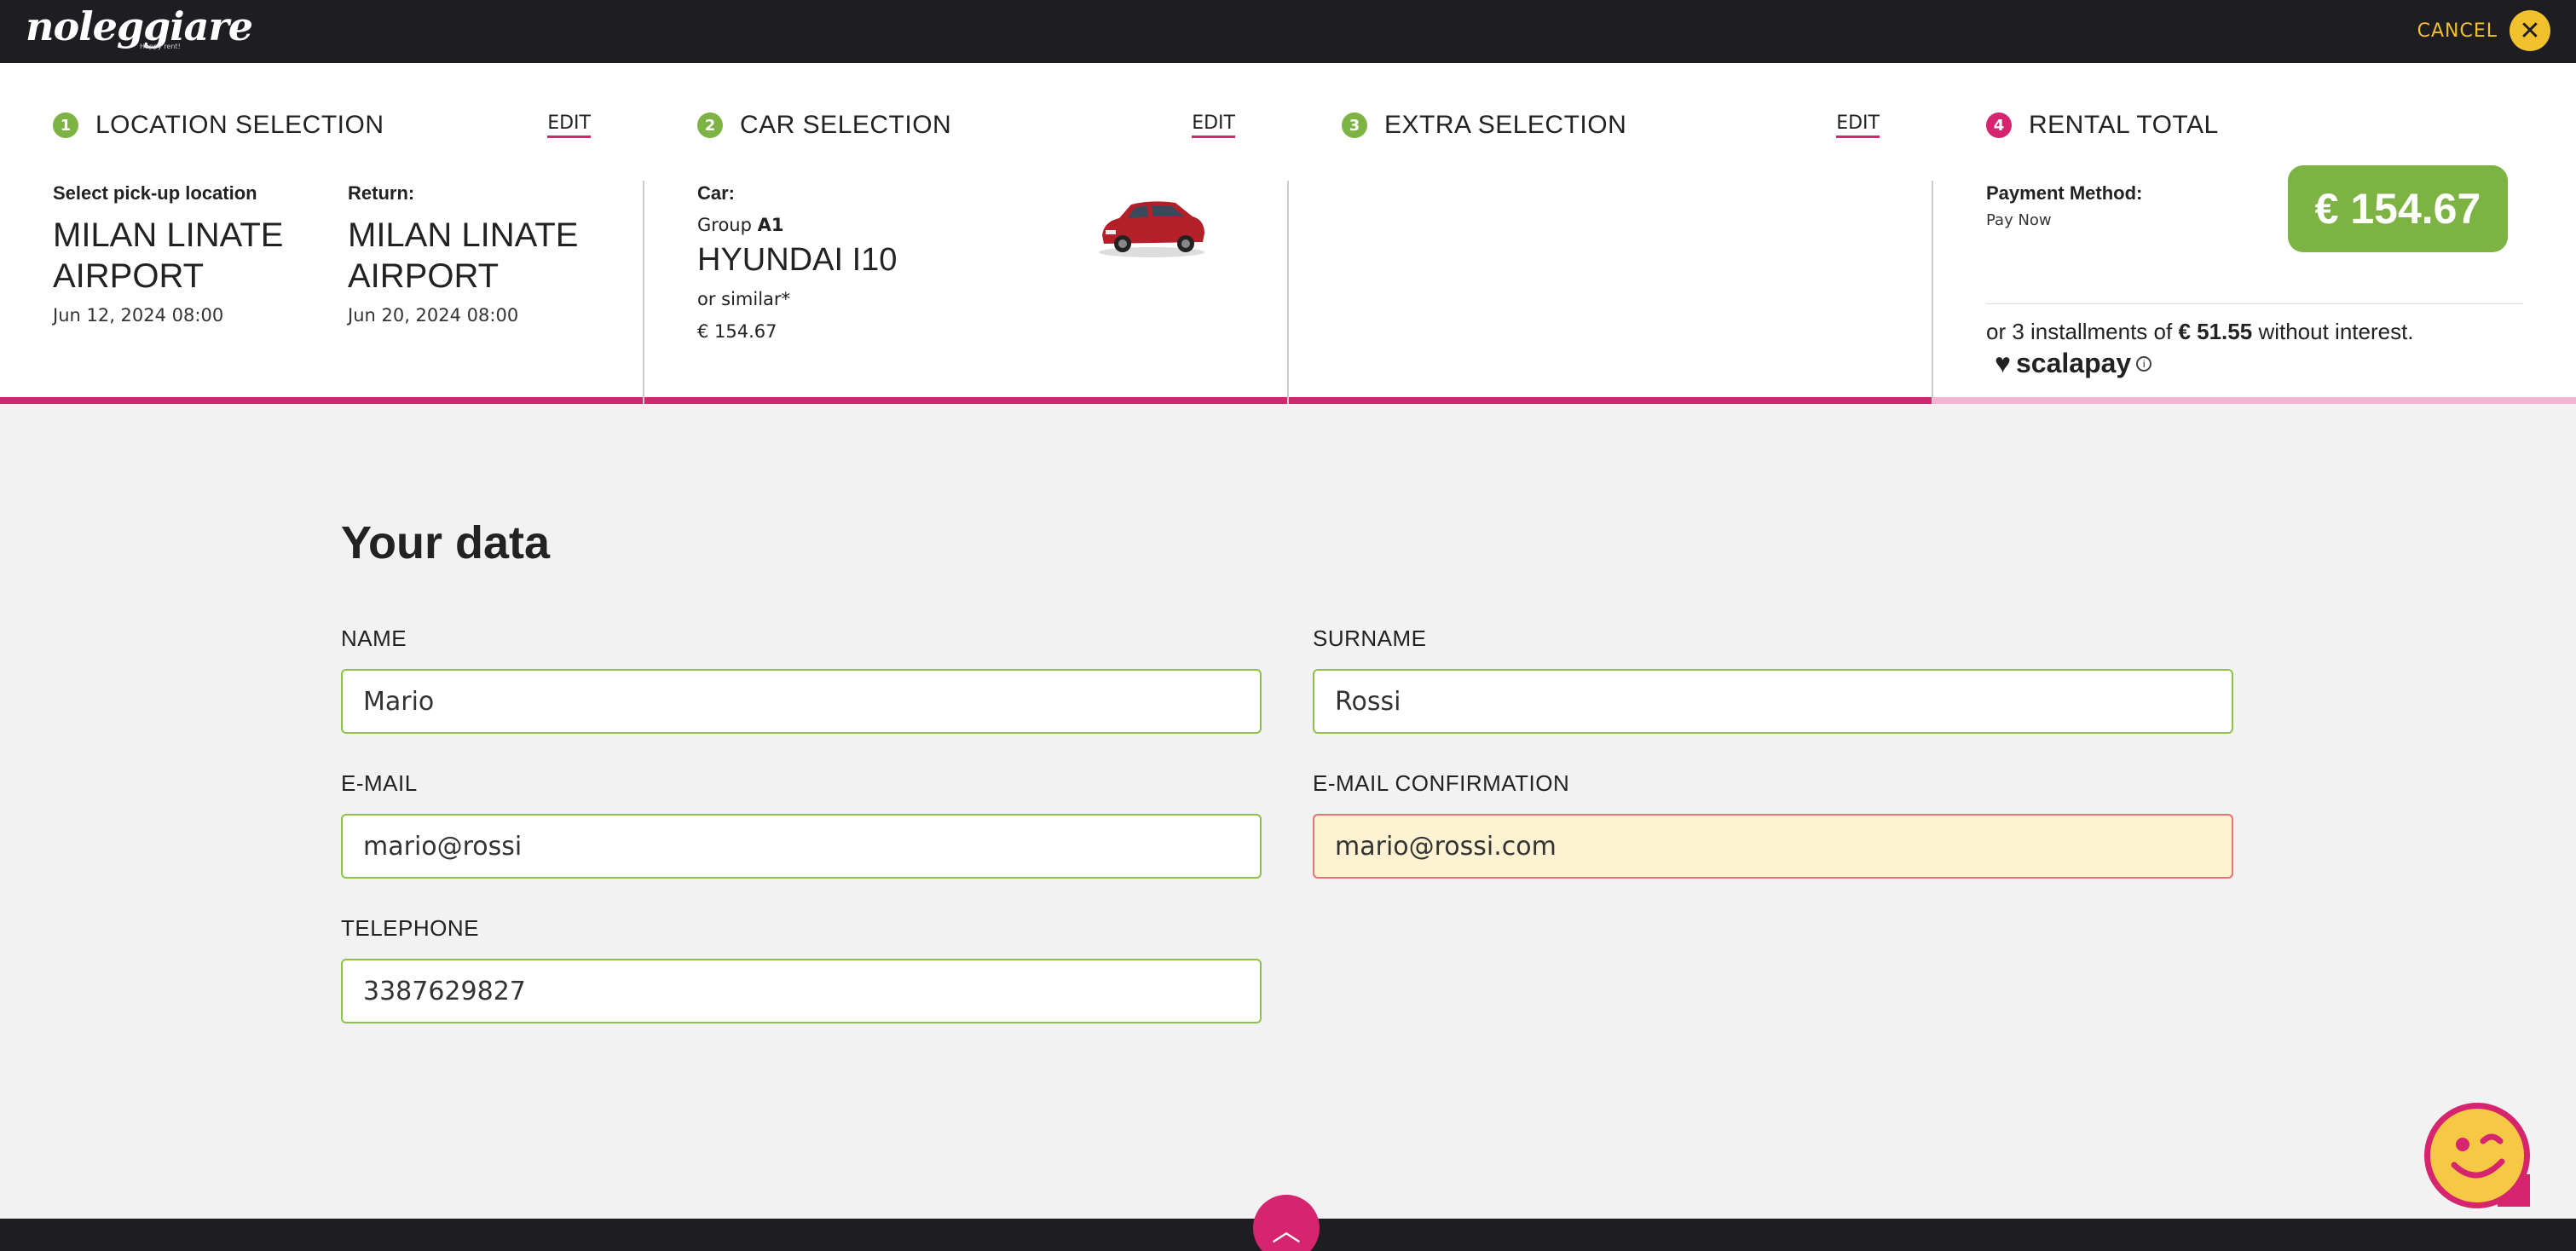  What do you see at coordinates (716, 193) in the screenshot?
I see `car-label: Car:` at bounding box center [716, 193].